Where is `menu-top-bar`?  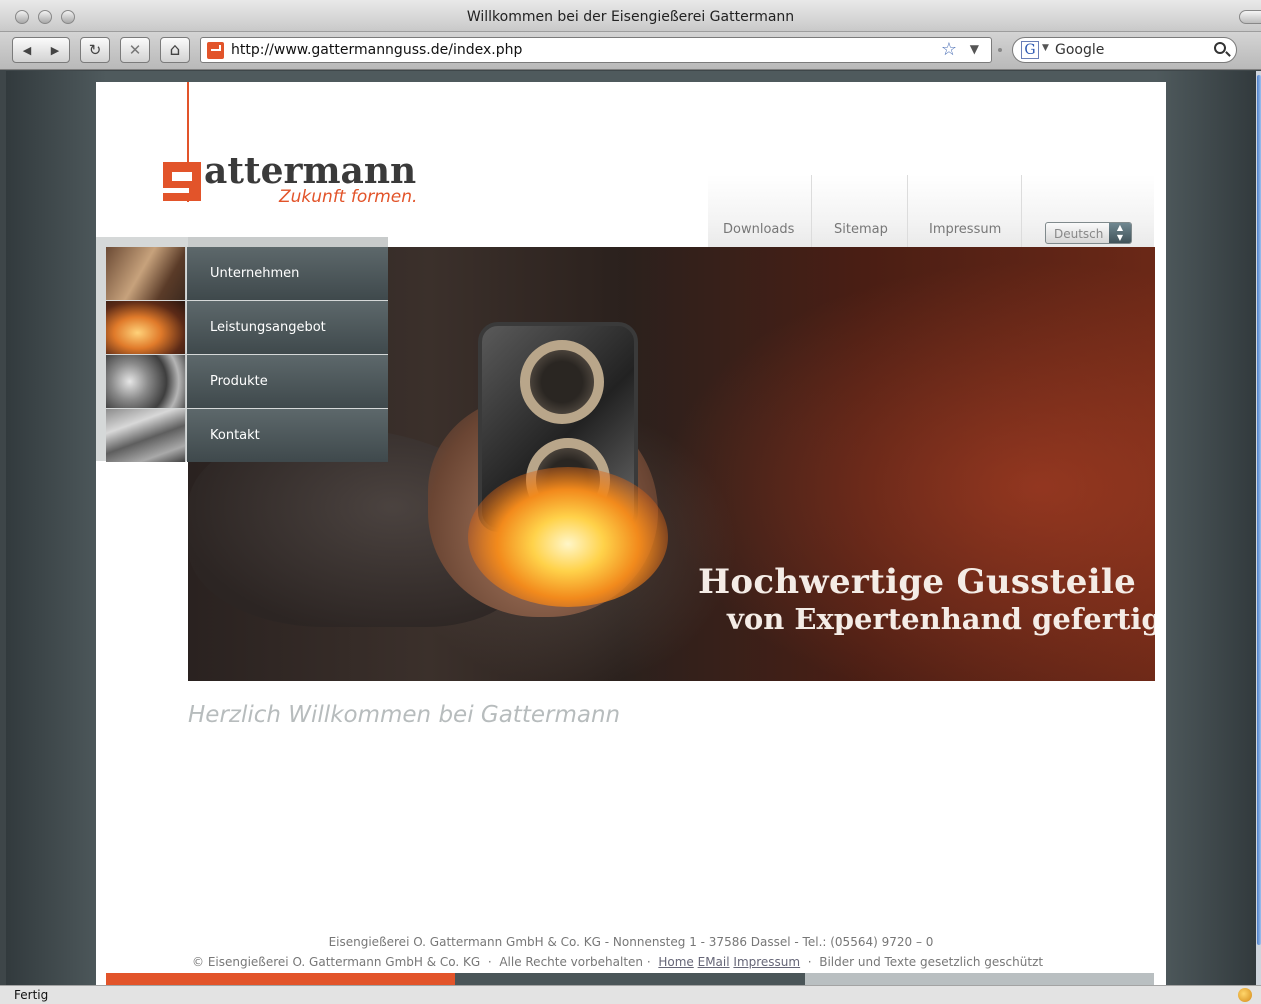 menu-top-bar is located at coordinates (288, 242).